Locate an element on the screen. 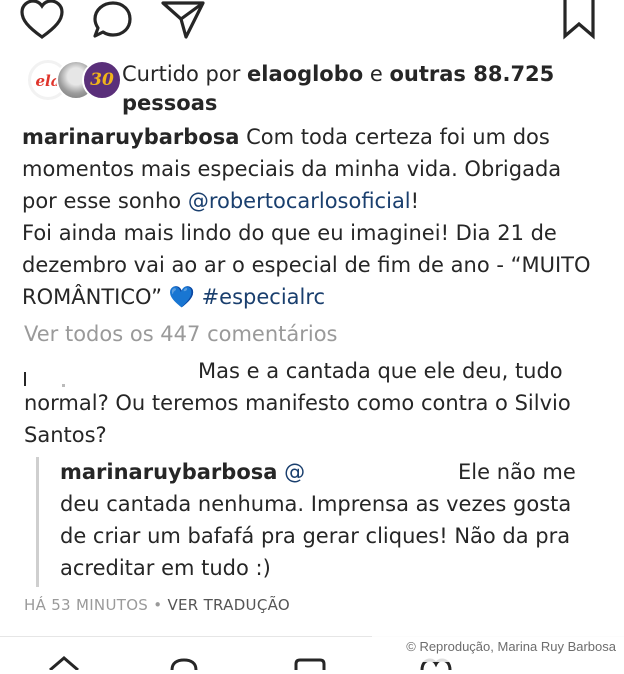  search-icon is located at coordinates (184, 660).